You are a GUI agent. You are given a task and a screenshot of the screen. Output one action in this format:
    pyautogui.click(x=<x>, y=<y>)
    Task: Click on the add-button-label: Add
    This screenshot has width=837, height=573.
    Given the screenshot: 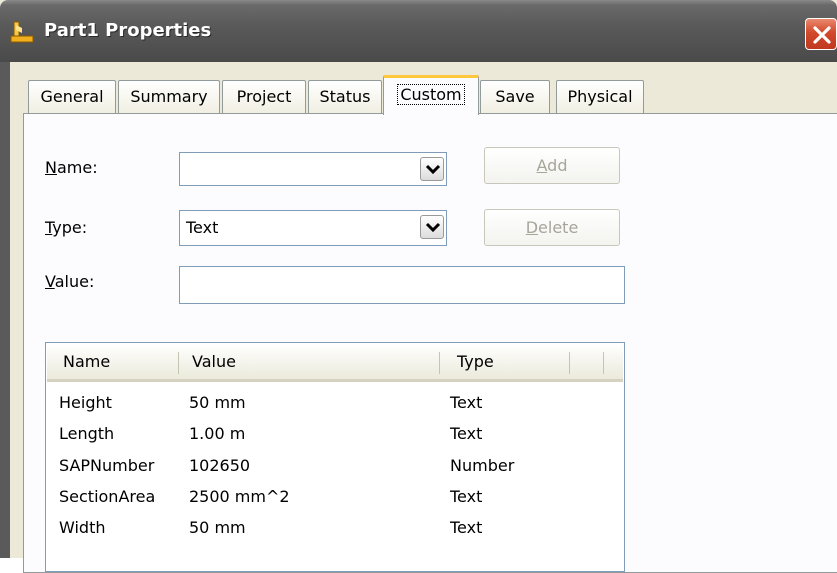 What is the action you would take?
    pyautogui.click(x=552, y=165)
    